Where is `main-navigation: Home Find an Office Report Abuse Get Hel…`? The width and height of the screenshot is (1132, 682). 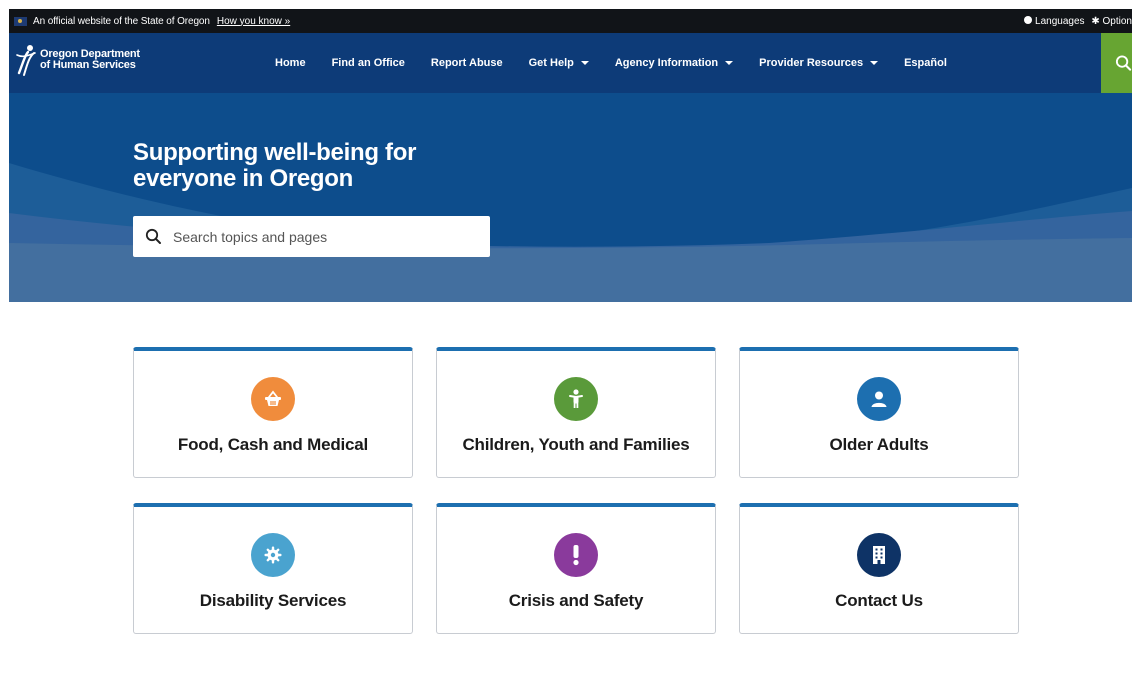 main-navigation: Home Find an Office Report Abuse Get Hel… is located at coordinates (611, 63).